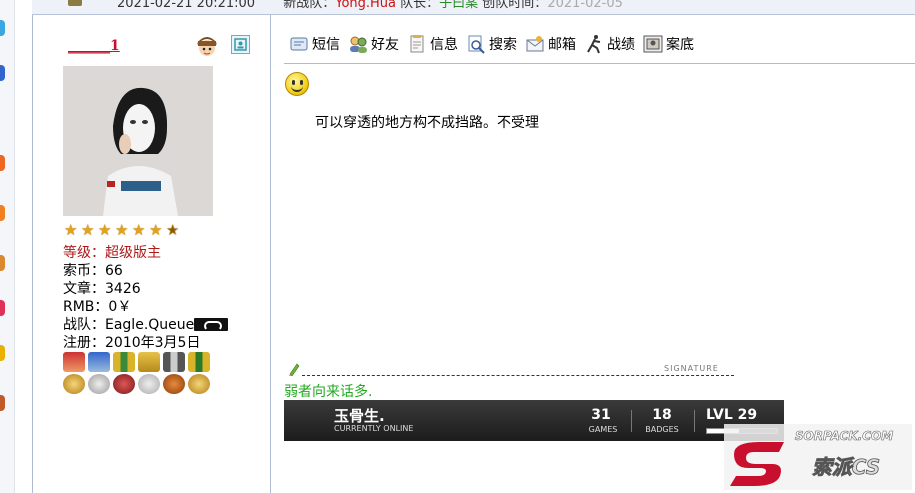 The width and height of the screenshot is (915, 493). Describe the element at coordinates (84, 271) in the screenshot. I see `coins-label: 索币：` at that location.